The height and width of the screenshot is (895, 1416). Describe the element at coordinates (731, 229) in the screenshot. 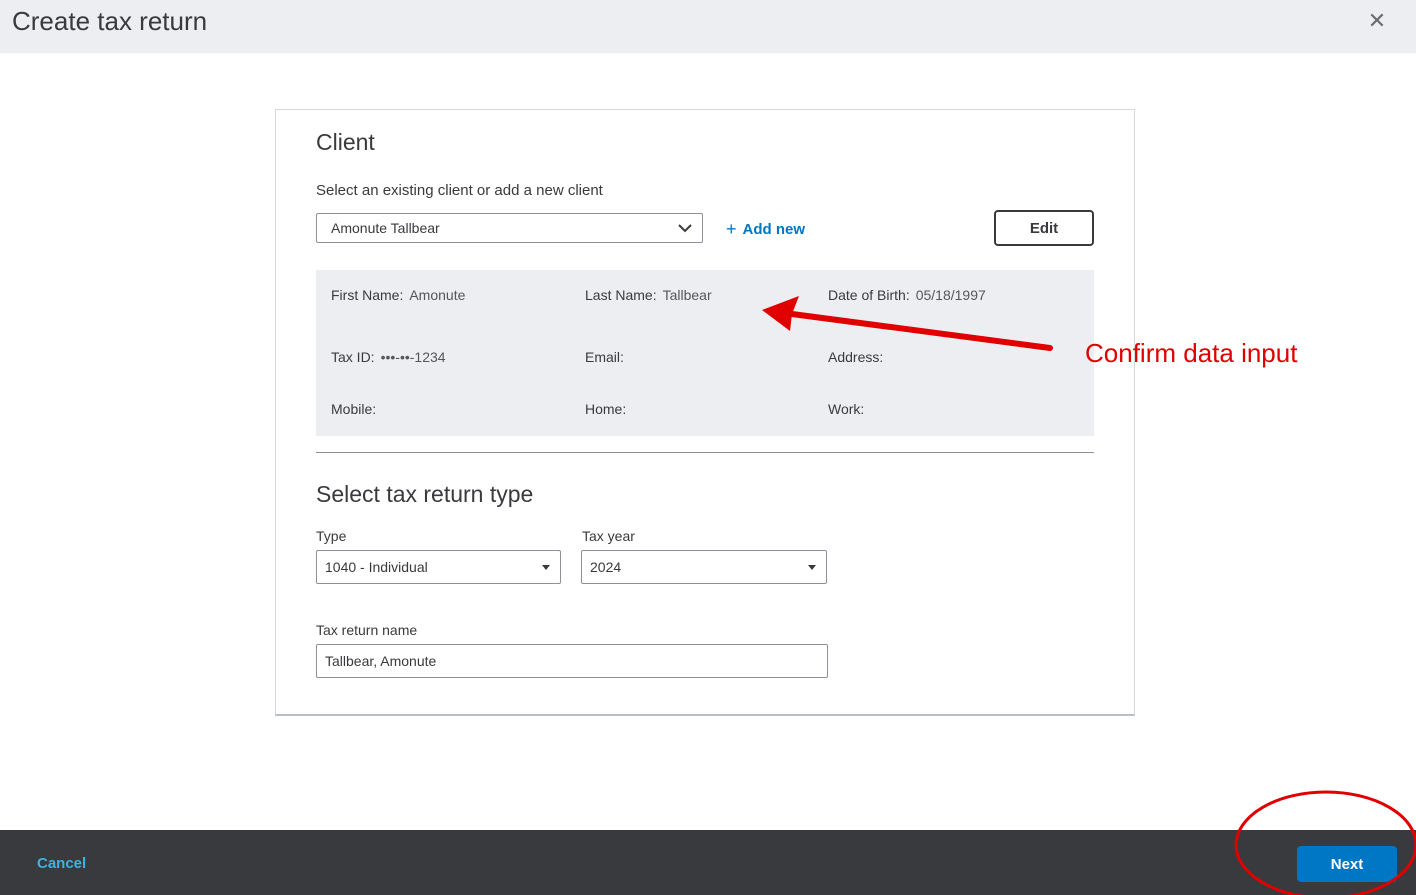

I see `plus-icon: +` at that location.